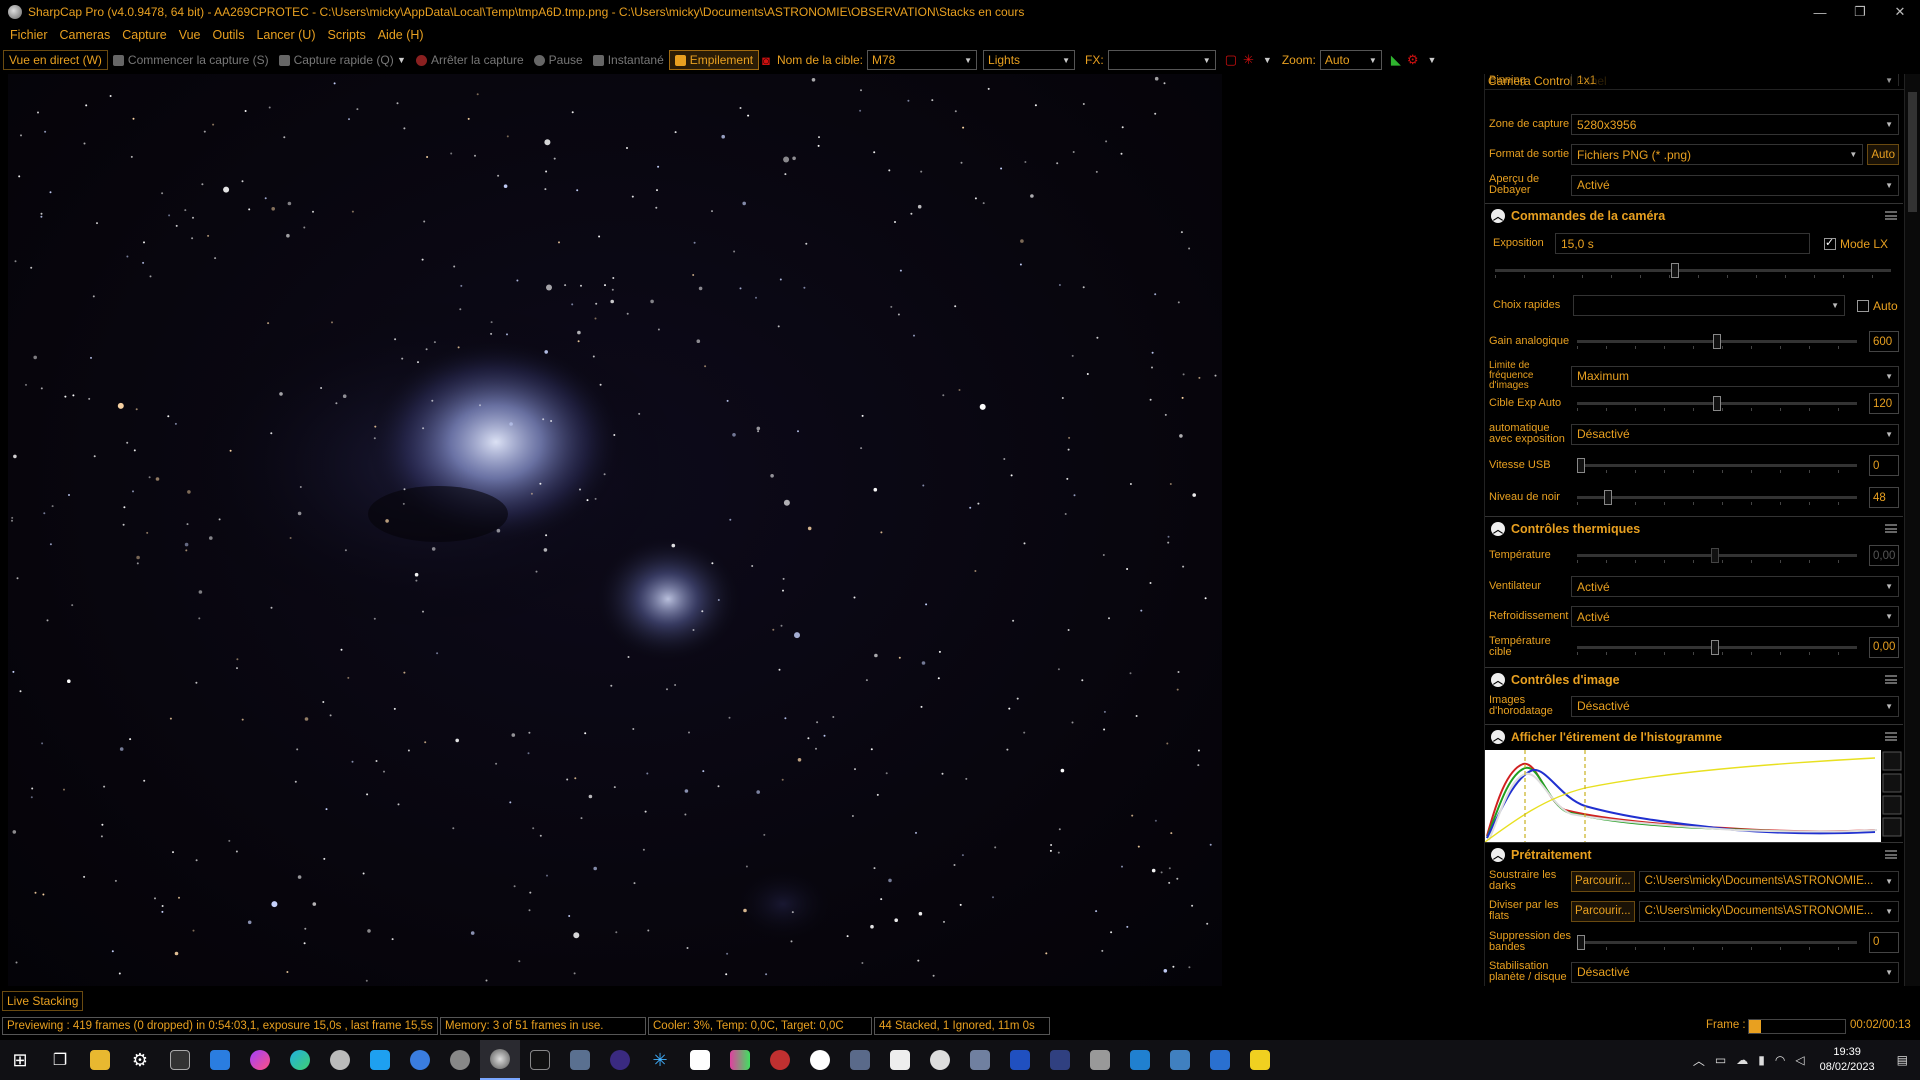 The image size is (1920, 1080). I want to click on menu-fichier: Fichier, so click(29, 35).